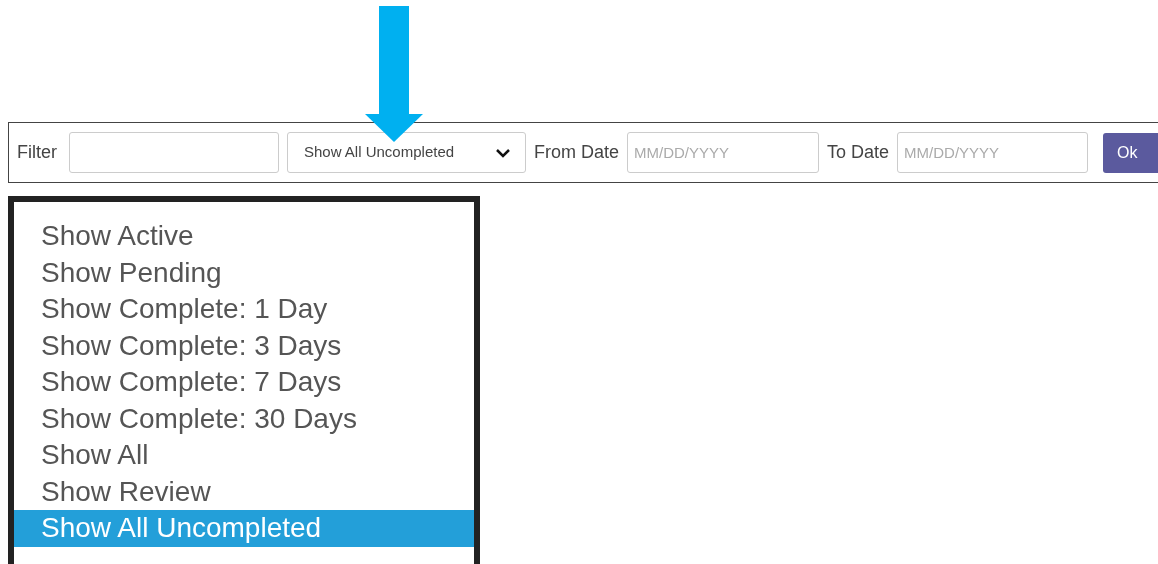  Describe the element at coordinates (406, 152) in the screenshot. I see `status-select: Show All Uncompleted` at that location.